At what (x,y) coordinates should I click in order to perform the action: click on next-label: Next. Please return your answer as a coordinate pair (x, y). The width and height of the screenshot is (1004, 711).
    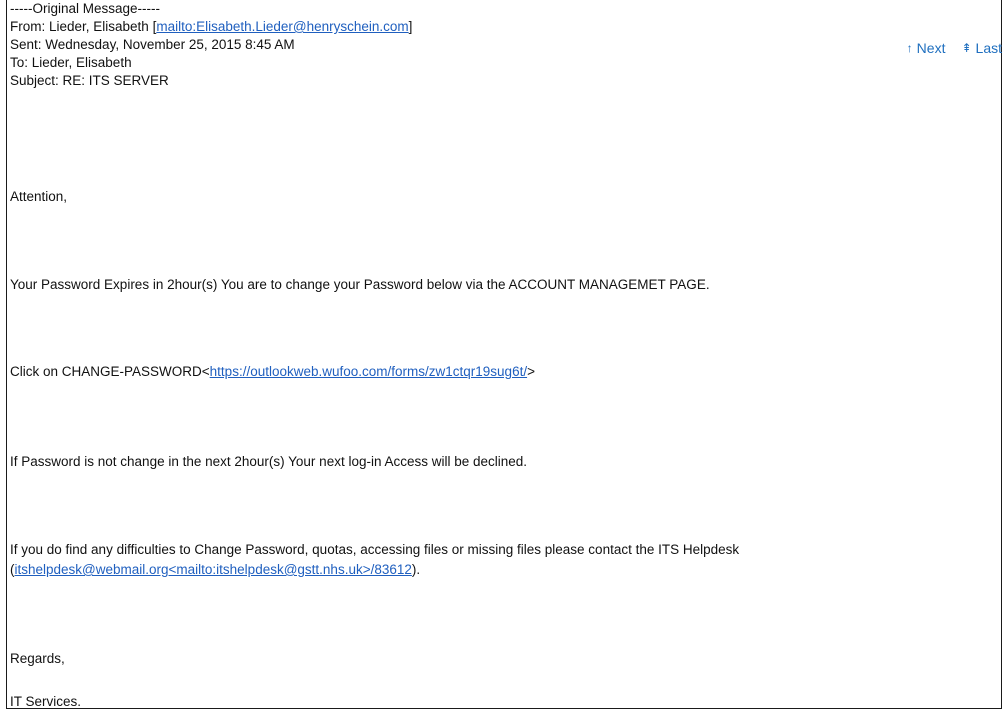
    Looking at the image, I should click on (931, 48).